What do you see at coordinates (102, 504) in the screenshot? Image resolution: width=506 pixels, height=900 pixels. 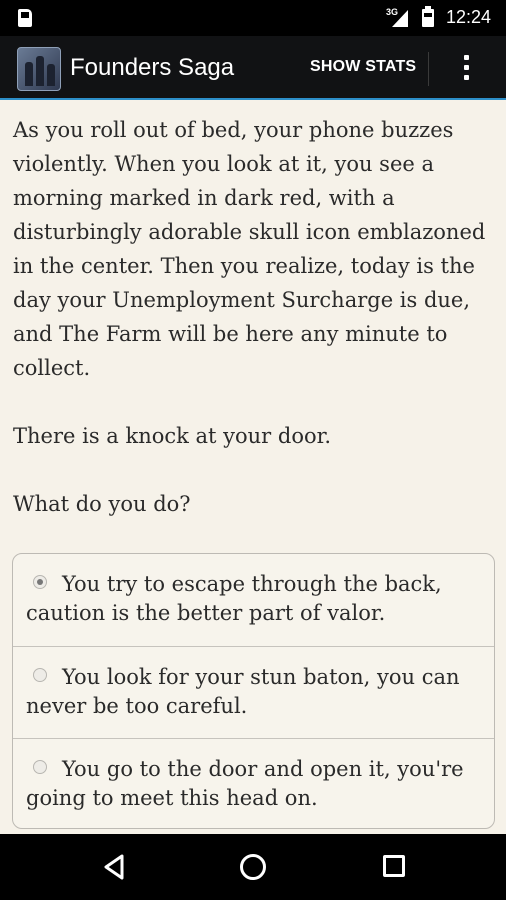 I see `story-question: What do you do?` at bounding box center [102, 504].